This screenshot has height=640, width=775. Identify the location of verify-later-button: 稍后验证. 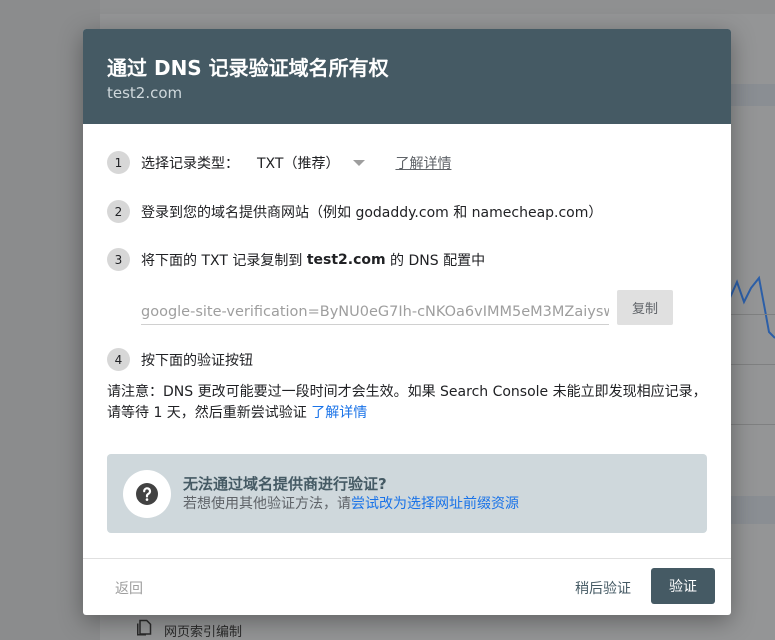
(603, 588).